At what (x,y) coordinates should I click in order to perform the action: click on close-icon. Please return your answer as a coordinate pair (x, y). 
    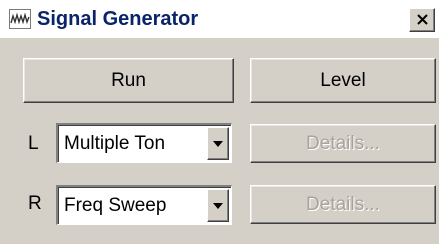
    Looking at the image, I should click on (422, 19).